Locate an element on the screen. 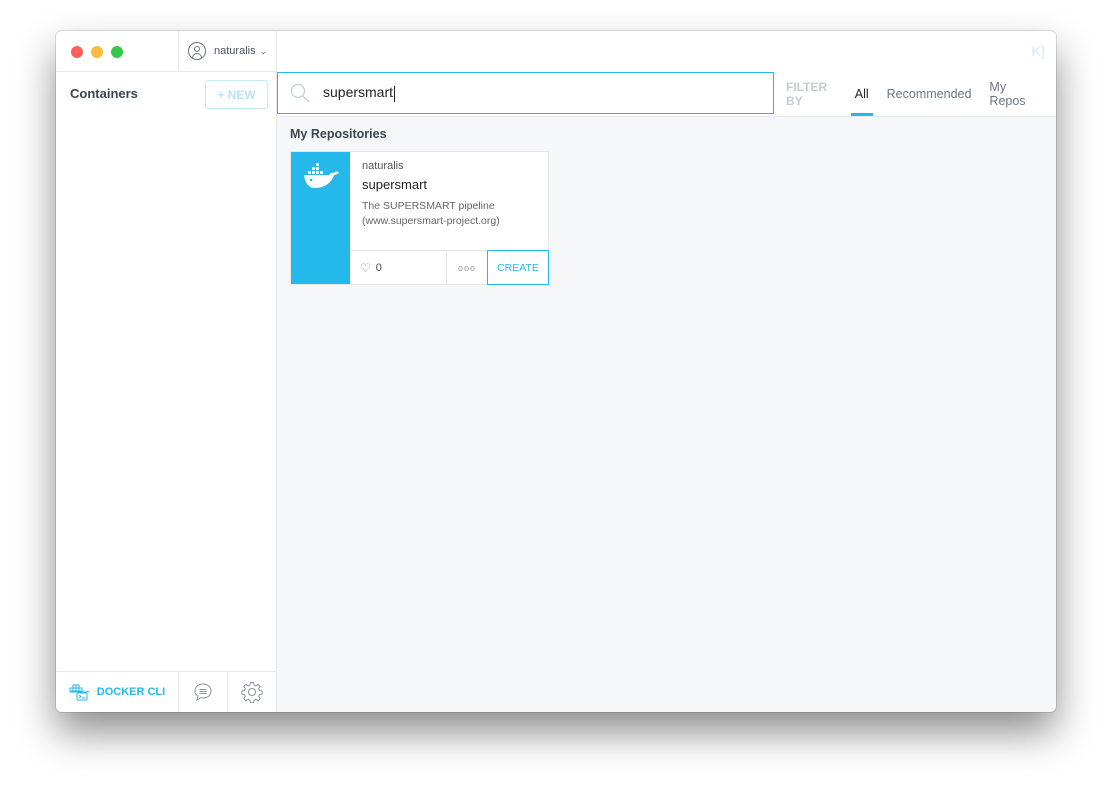 This screenshot has height=792, width=1112. repo-name: supersmart is located at coordinates (395, 184).